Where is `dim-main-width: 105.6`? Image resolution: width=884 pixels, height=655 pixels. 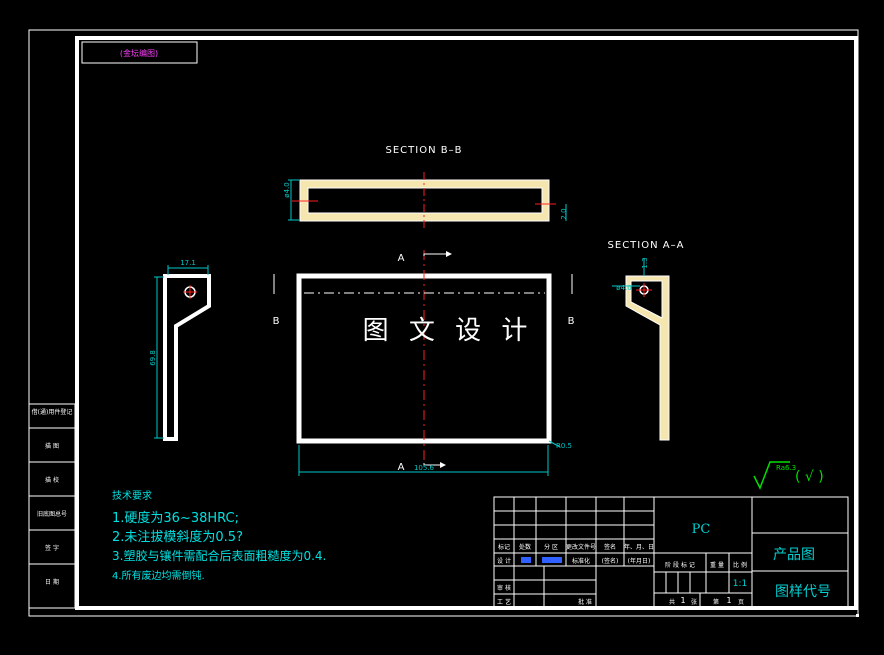
dim-main-width: 105.6 is located at coordinates (424, 468).